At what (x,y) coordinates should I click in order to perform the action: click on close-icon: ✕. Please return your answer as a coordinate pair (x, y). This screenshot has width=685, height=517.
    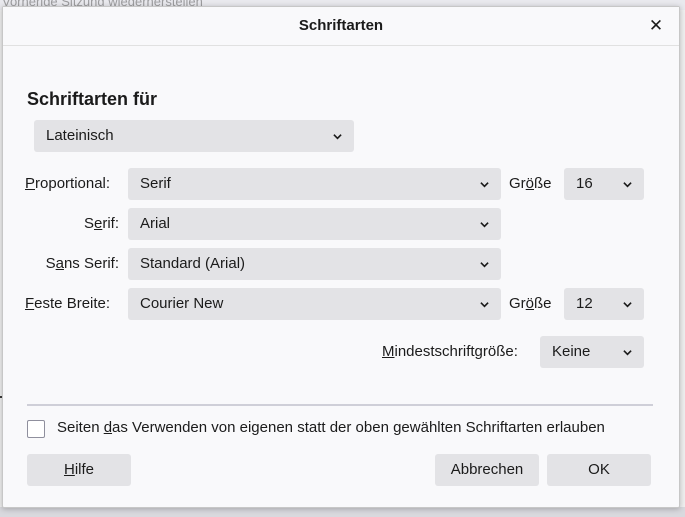
    Looking at the image, I should click on (656, 26).